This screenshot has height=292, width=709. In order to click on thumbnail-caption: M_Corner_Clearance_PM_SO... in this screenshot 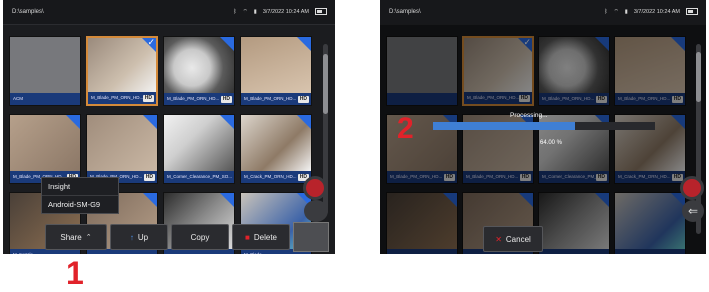, I will do `click(199, 177)`.